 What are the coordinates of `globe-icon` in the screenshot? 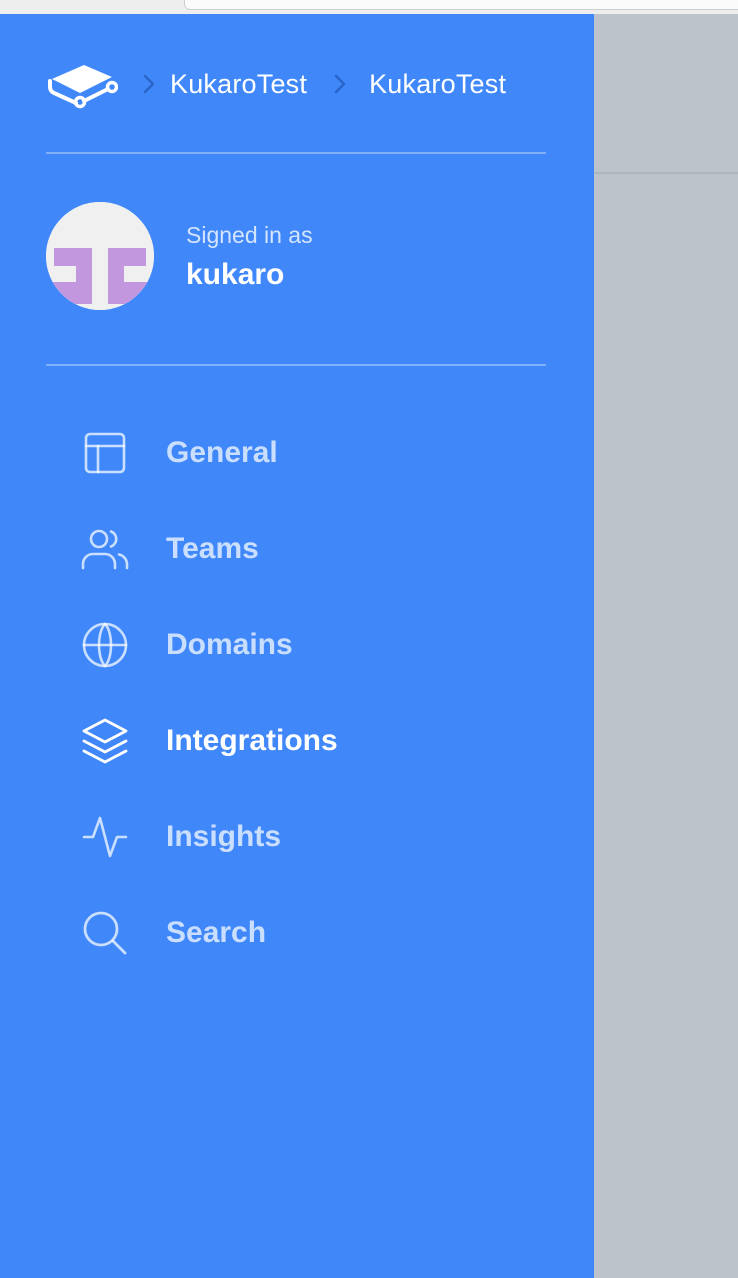 It's located at (106, 645).